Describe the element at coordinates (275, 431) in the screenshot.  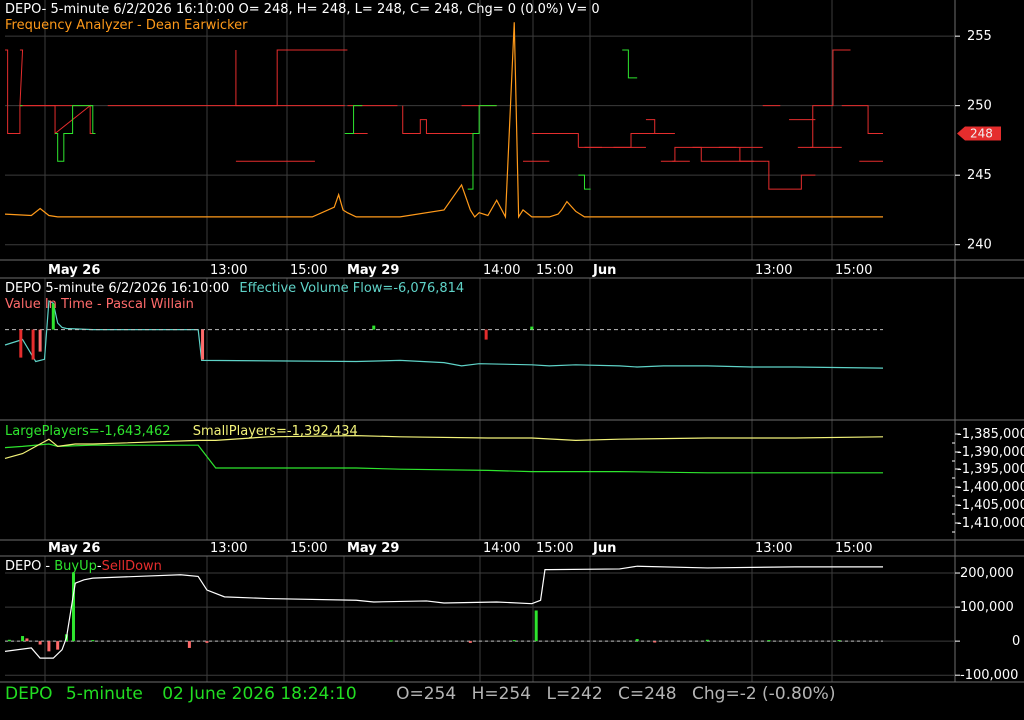
I see `small-players-value: SmallPlayers=-1,392,434` at that location.